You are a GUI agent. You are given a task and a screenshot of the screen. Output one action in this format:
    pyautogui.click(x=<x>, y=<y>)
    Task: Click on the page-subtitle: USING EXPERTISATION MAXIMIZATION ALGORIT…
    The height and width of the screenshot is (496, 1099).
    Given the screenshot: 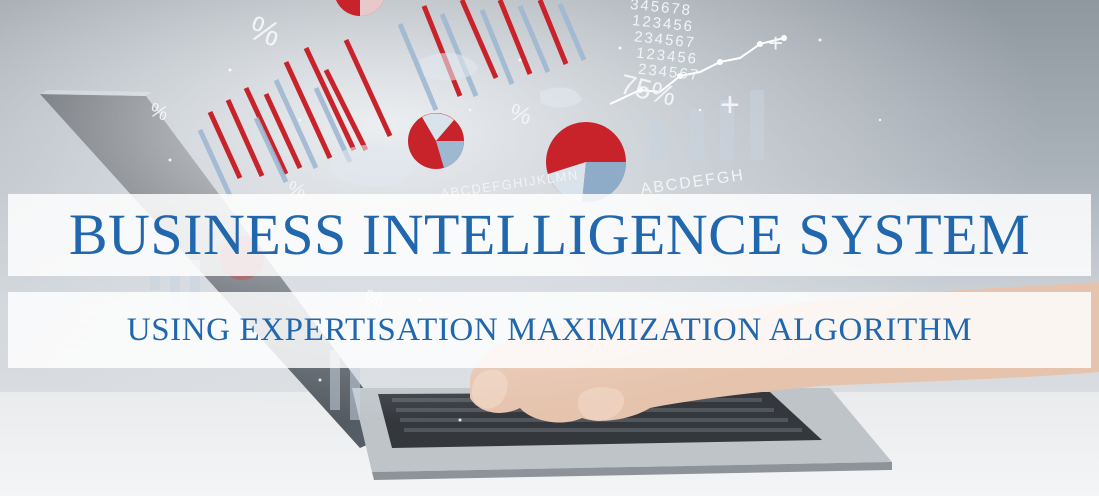 What is the action you would take?
    pyautogui.click(x=549, y=329)
    